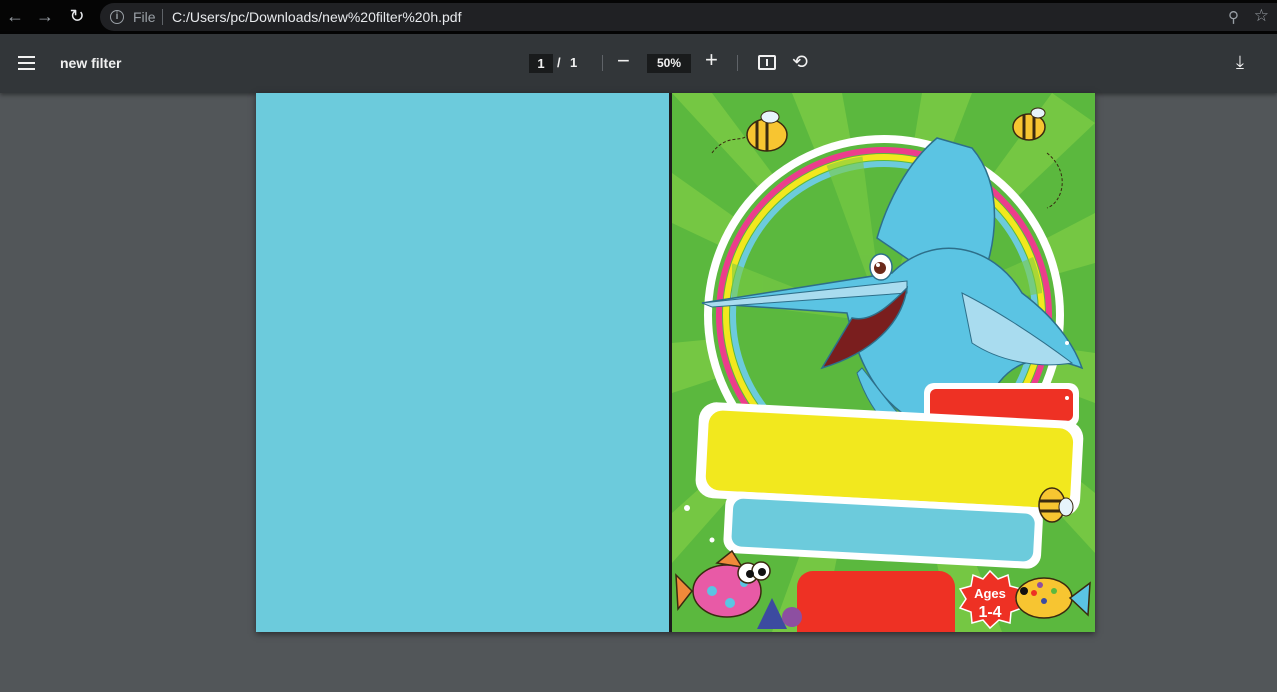  I want to click on bookmark-star-icon: ☆, so click(1261, 16).